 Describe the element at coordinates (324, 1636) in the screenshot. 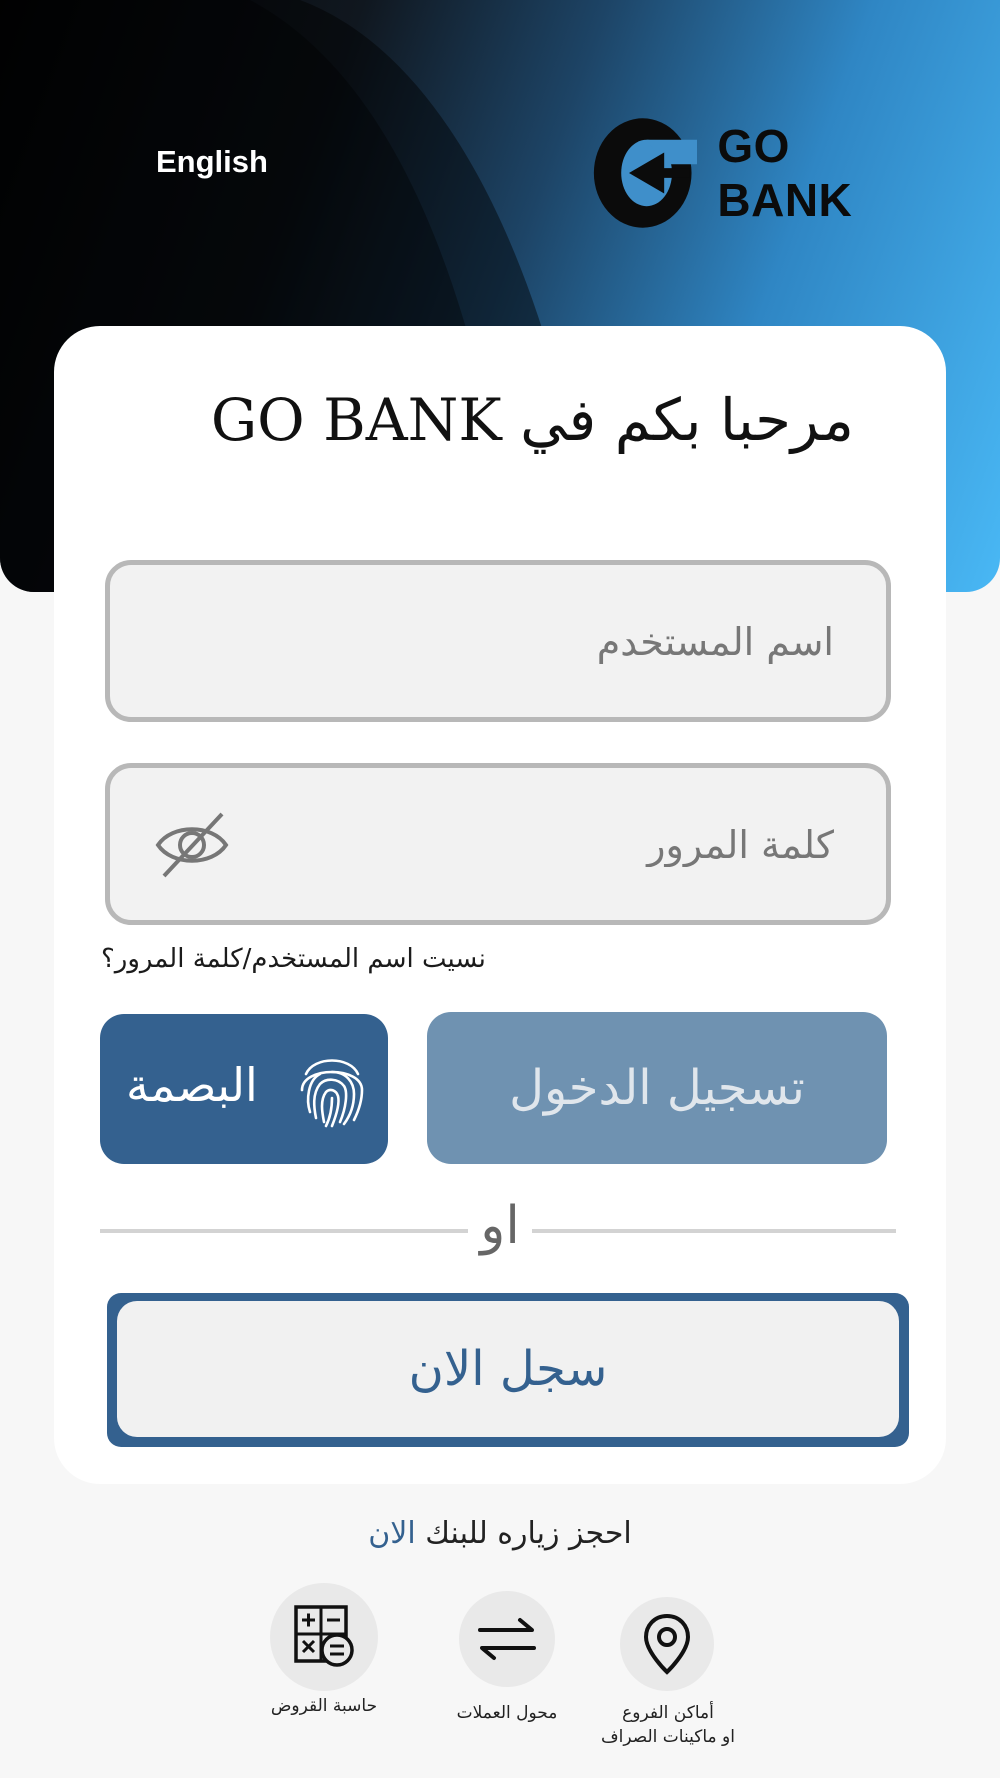

I see `calculator-icon` at that location.